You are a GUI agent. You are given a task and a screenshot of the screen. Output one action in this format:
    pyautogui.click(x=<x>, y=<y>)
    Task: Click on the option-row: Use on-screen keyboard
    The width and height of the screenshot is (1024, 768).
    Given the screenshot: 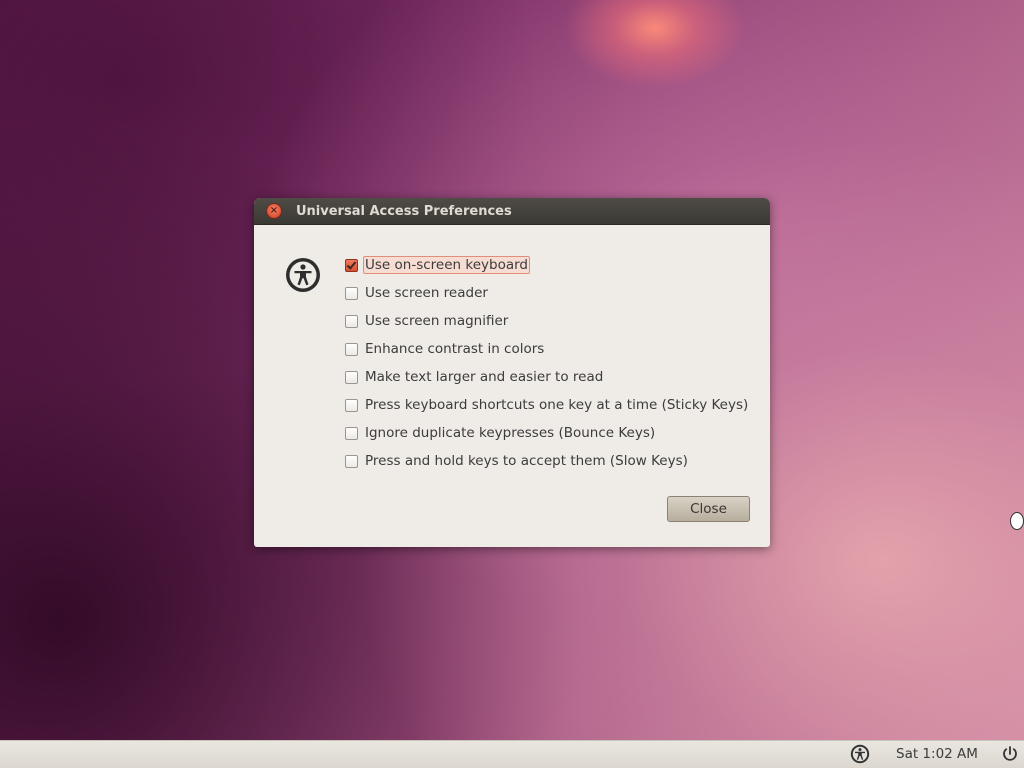 What is the action you would take?
    pyautogui.click(x=437, y=265)
    